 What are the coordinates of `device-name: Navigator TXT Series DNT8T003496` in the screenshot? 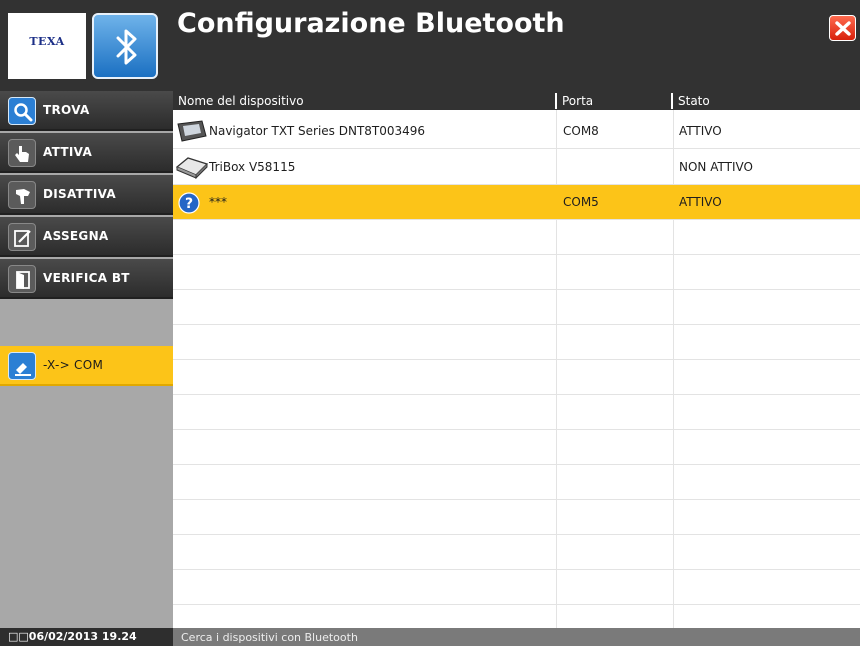 It's located at (317, 131).